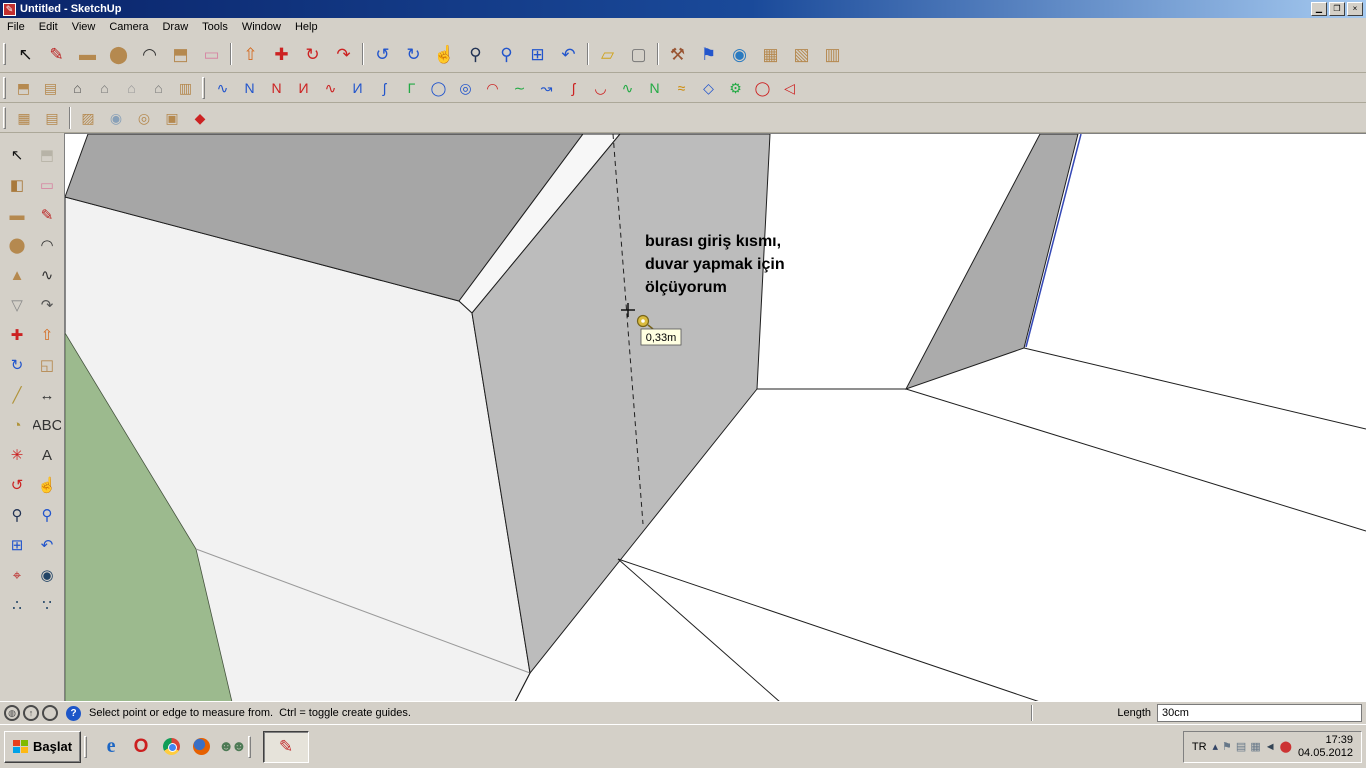  I want to click on curve-halfarc-tool: ◡, so click(600, 88).